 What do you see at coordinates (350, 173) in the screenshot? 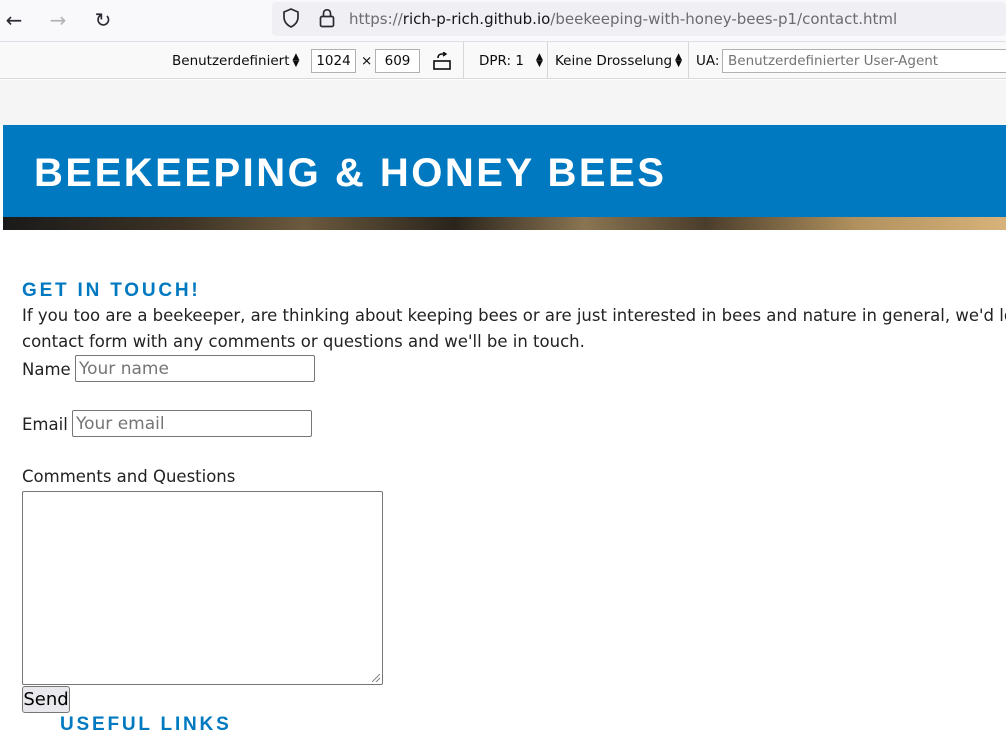
I see `site-title: BEEKEEPING & HONEY BEES` at bounding box center [350, 173].